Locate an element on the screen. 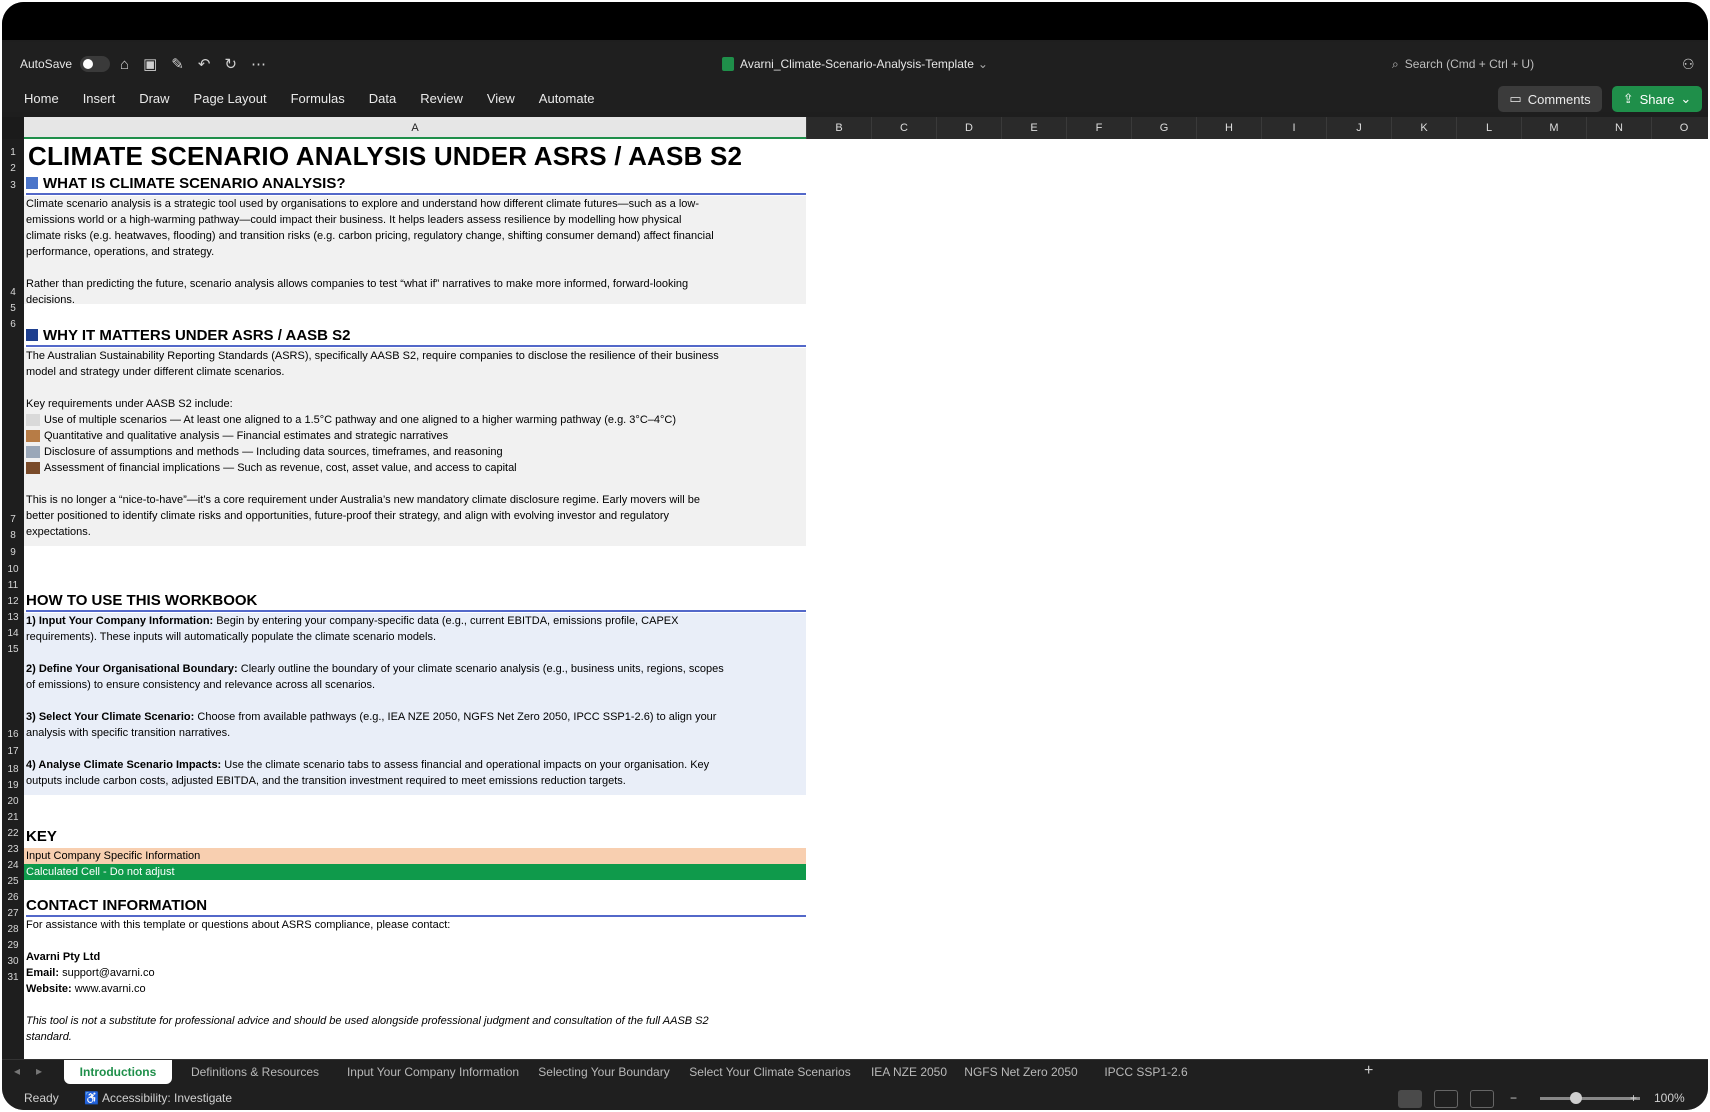 The width and height of the screenshot is (1710, 1112). tab-scroll-right-icon: ▸ is located at coordinates (39, 1071).